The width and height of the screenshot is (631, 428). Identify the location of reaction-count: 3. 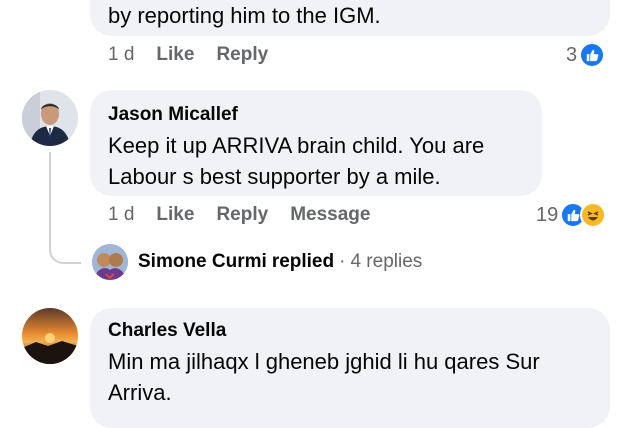
(572, 54).